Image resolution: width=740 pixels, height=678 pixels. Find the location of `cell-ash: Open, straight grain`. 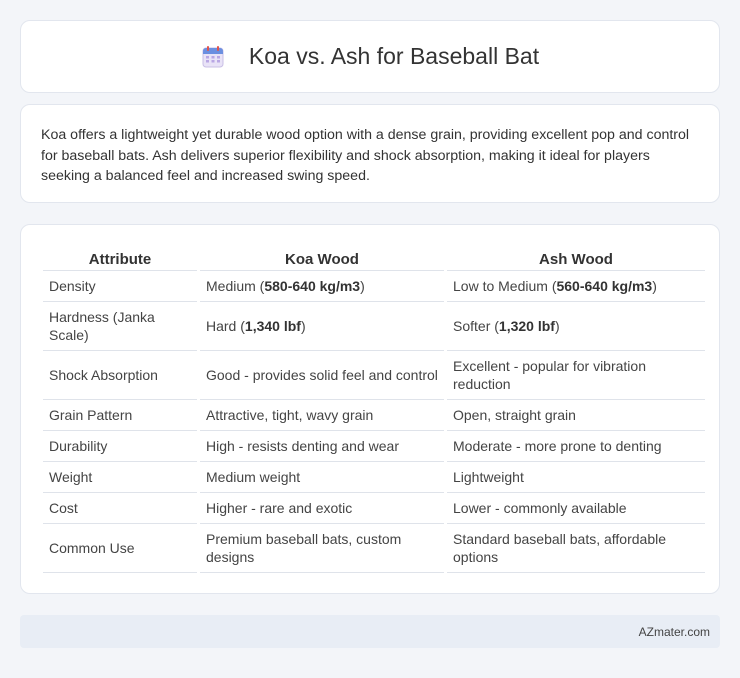

cell-ash: Open, straight grain is located at coordinates (576, 415).